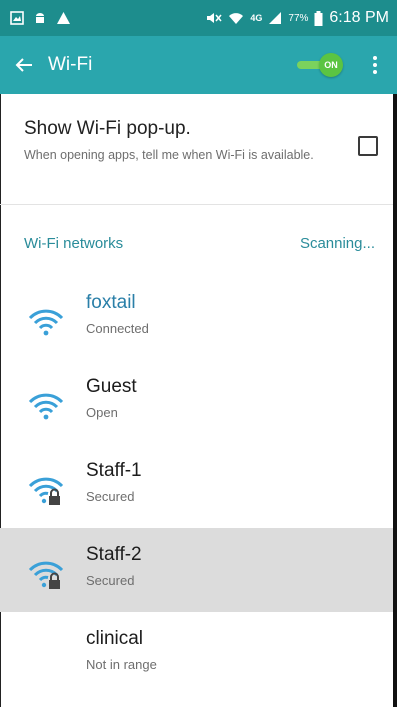  I want to click on network-name: foxtail, so click(111, 302).